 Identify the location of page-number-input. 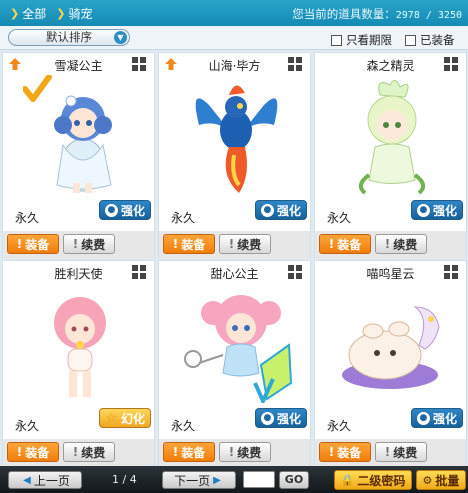
(259, 479).